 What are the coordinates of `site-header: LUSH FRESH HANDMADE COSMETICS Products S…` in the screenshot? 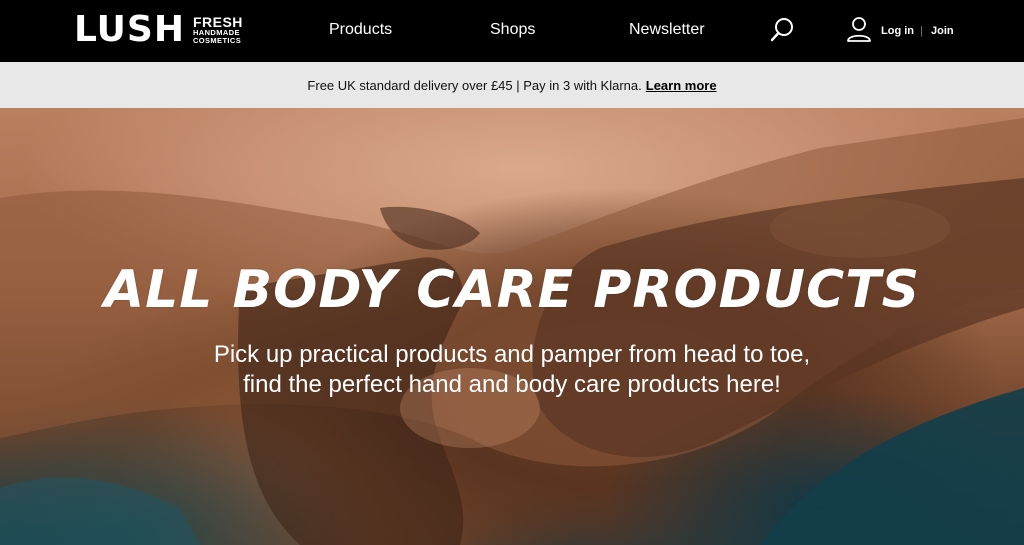 It's located at (512, 31).